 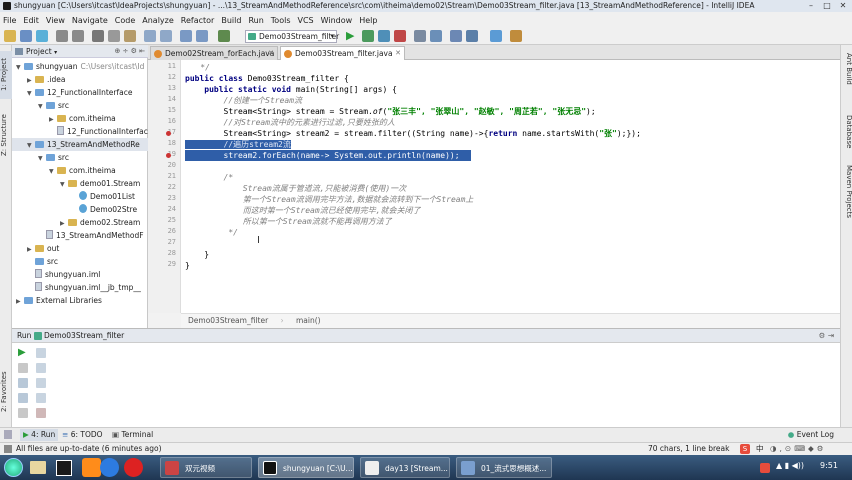 I want to click on tree-item: 13_StreamAndMethodF, so click(x=80, y=235).